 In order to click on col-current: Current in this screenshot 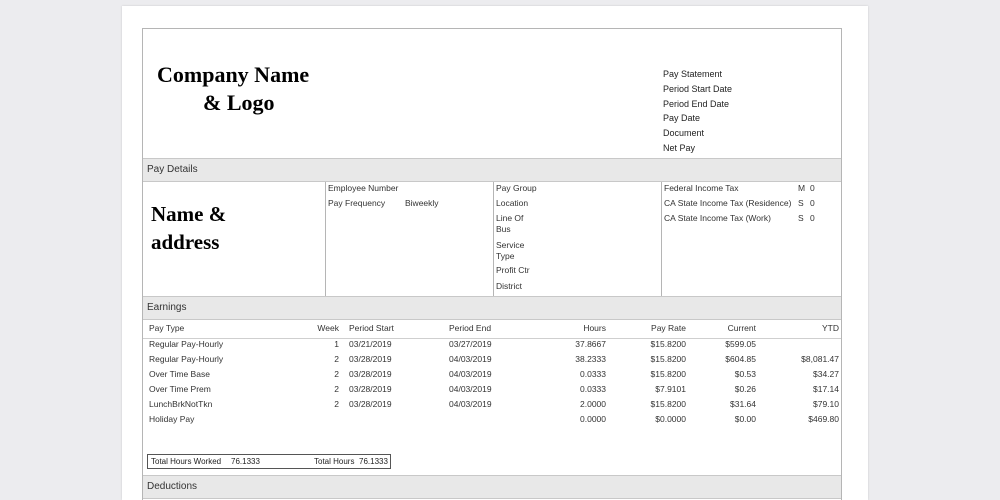, I will do `click(741, 328)`.